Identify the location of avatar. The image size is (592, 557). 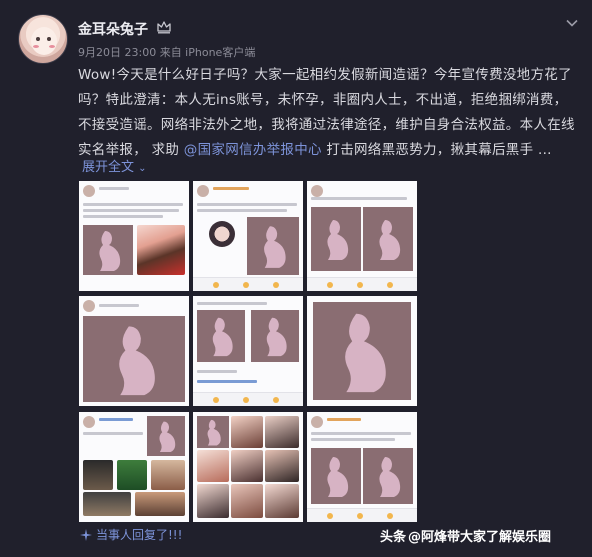
(43, 39).